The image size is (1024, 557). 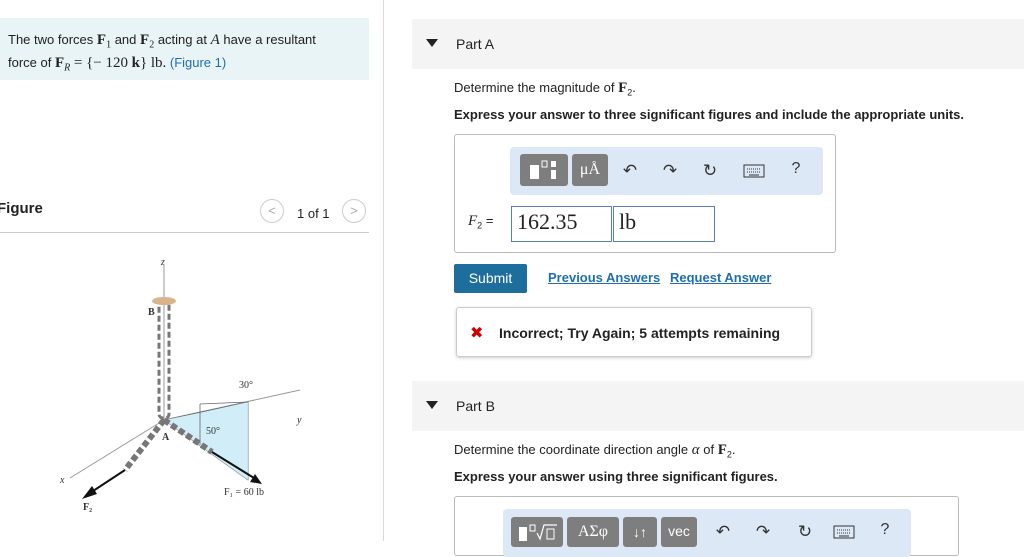 What do you see at coordinates (125, 39) in the screenshot?
I see `problem-text: and` at bounding box center [125, 39].